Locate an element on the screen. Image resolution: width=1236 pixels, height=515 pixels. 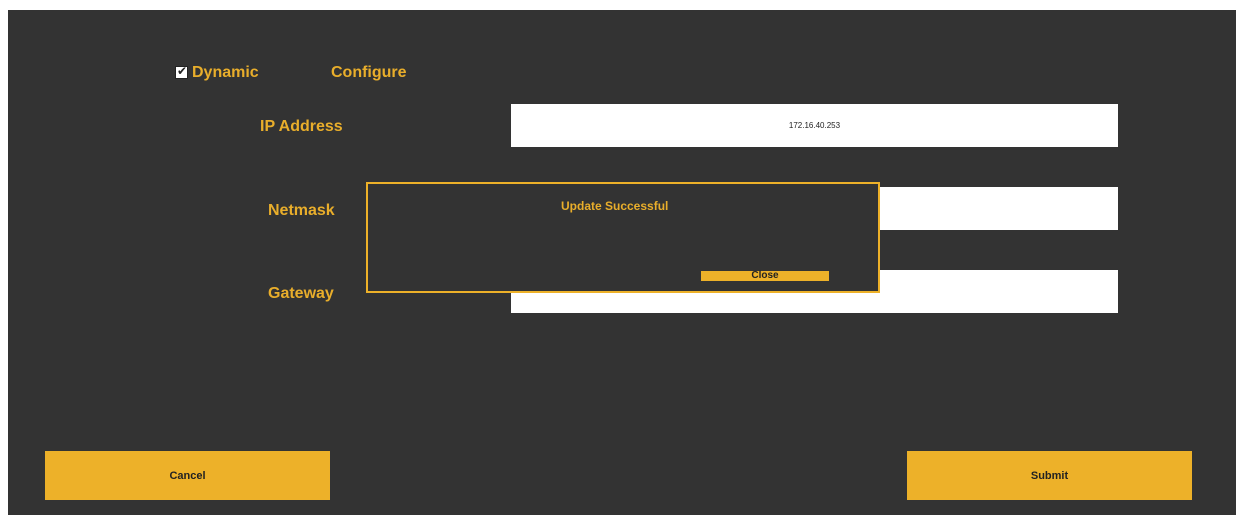
dialog-close-button: Close is located at coordinates (765, 276).